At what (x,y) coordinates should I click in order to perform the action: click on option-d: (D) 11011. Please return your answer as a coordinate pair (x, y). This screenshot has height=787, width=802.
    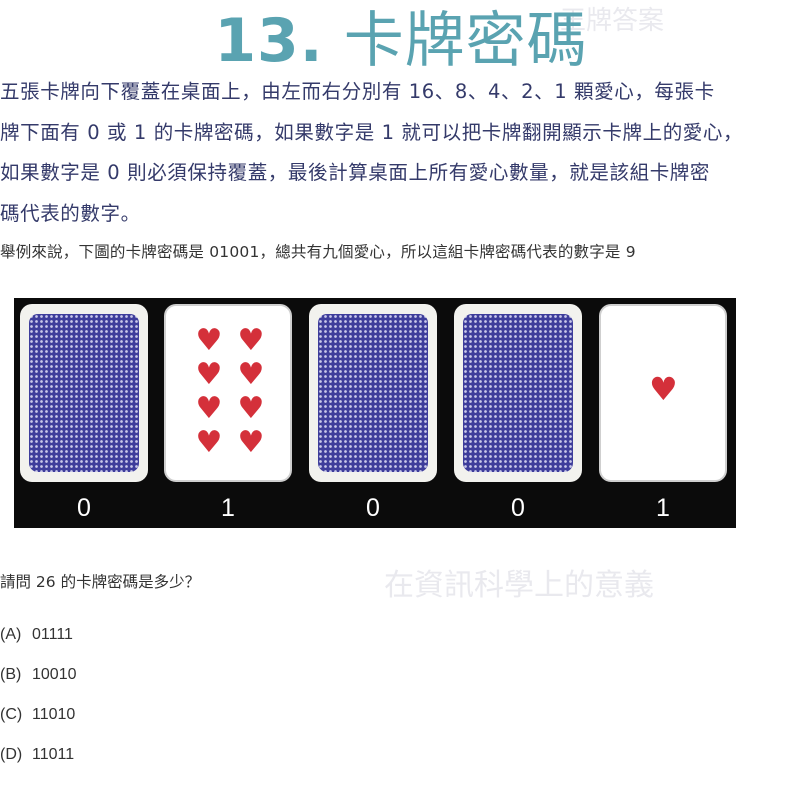
    Looking at the image, I should click on (37, 755).